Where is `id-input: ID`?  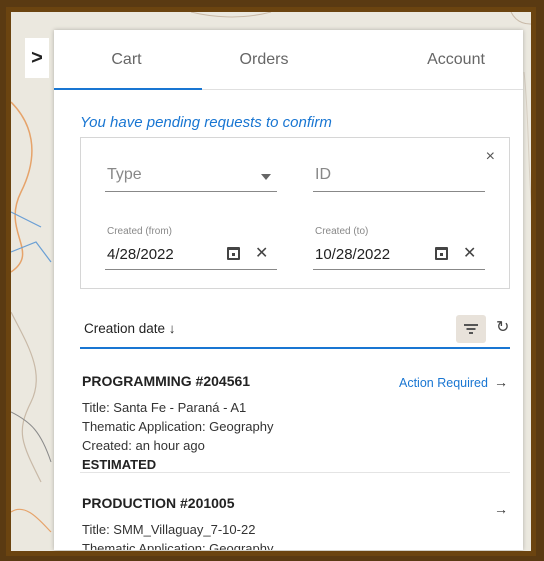
id-input: ID is located at coordinates (399, 176).